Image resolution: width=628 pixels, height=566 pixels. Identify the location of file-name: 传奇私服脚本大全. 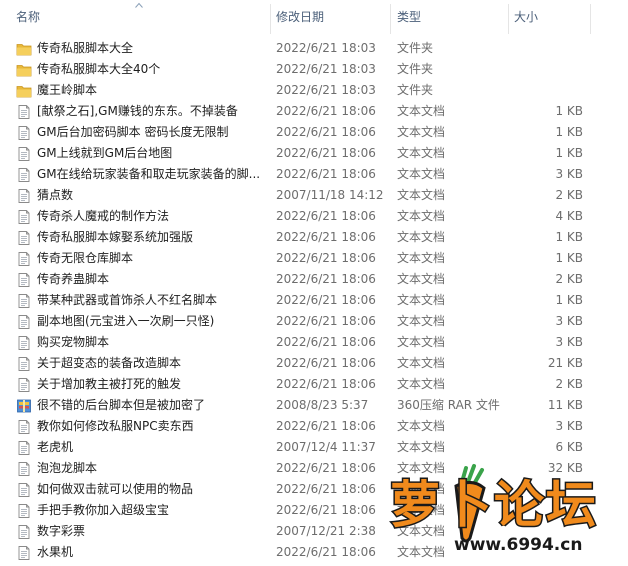
(85, 48).